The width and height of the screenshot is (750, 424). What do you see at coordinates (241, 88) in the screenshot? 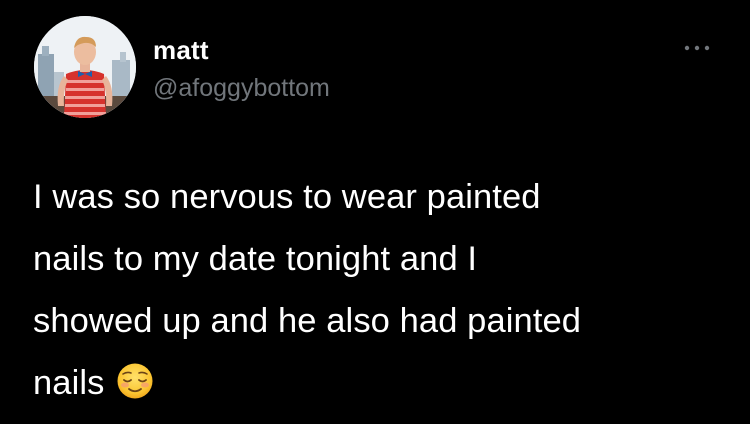
I see `user-handle: @afoggybottom` at bounding box center [241, 88].